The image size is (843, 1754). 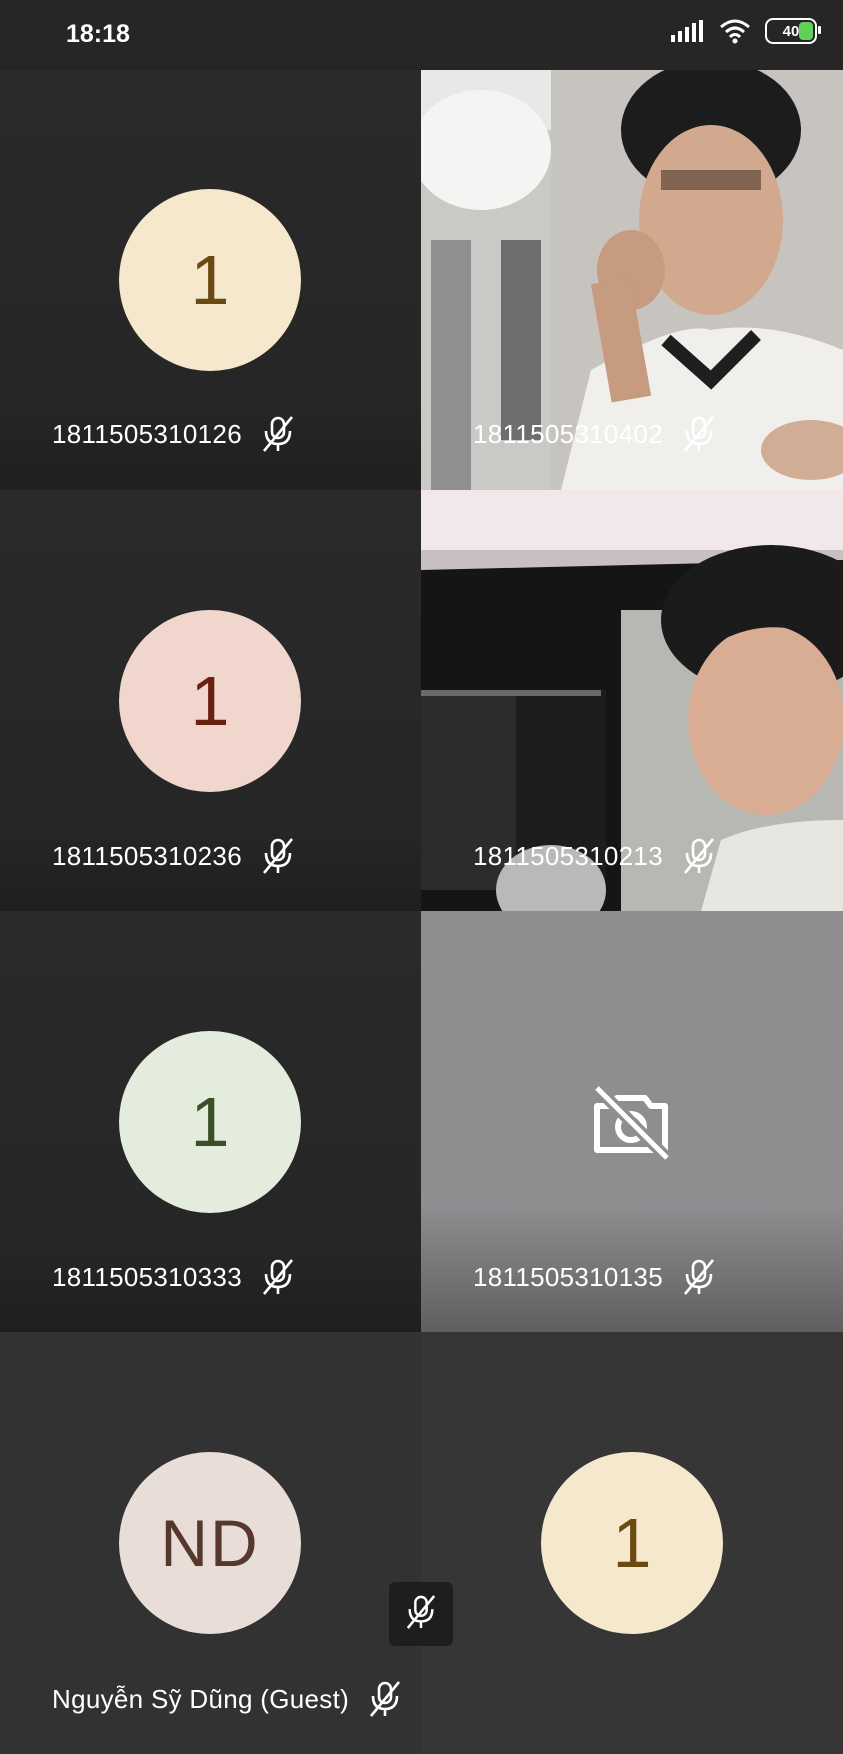 I want to click on participant-name: Nguyễn Sỹ Dũng (Guest), so click(x=201, y=1698).